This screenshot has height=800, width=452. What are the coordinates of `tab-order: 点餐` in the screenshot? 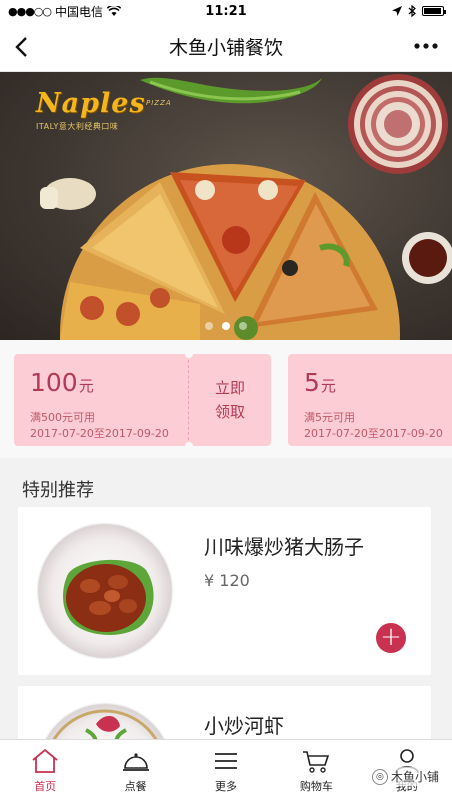 It's located at (136, 771).